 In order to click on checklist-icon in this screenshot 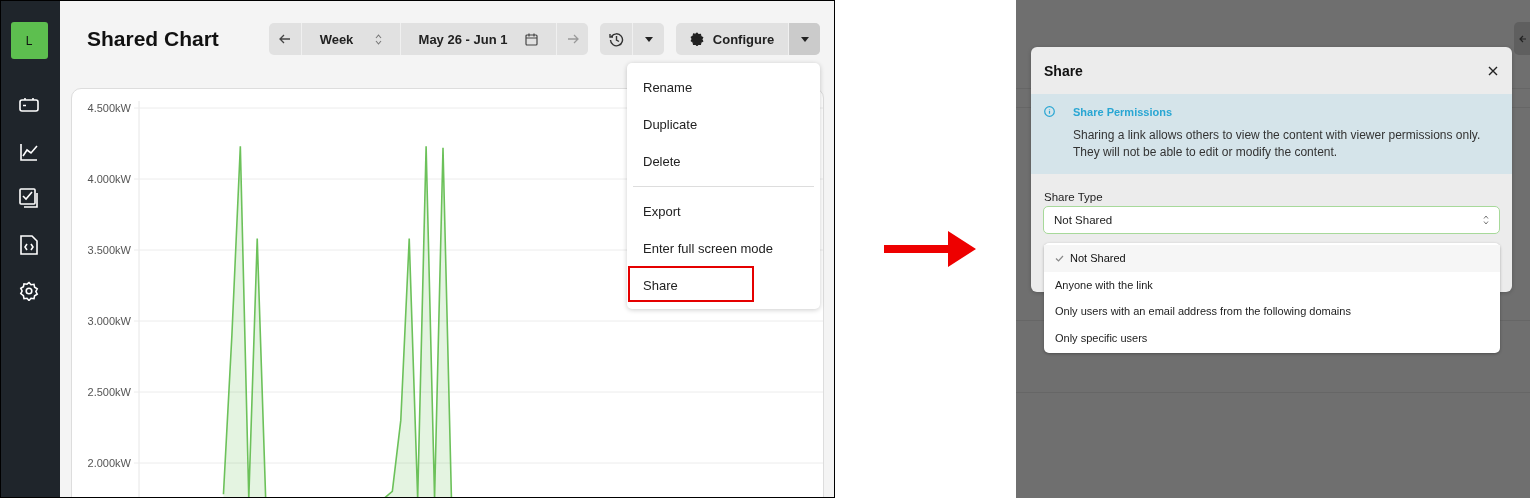, I will do `click(29, 198)`.